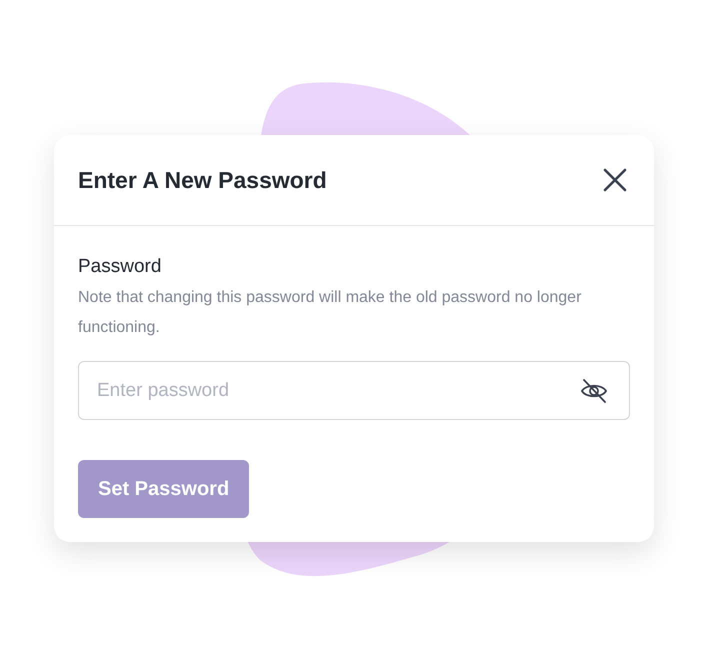  What do you see at coordinates (594, 391) in the screenshot?
I see `eye-slash-icon` at bounding box center [594, 391].